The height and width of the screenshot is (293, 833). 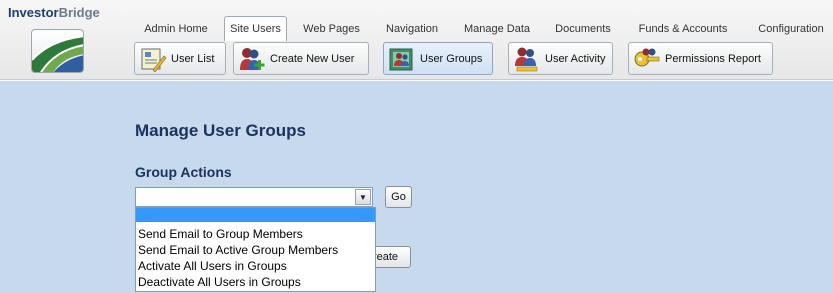 What do you see at coordinates (331, 29) in the screenshot?
I see `tab-web-pages: Web Pages` at bounding box center [331, 29].